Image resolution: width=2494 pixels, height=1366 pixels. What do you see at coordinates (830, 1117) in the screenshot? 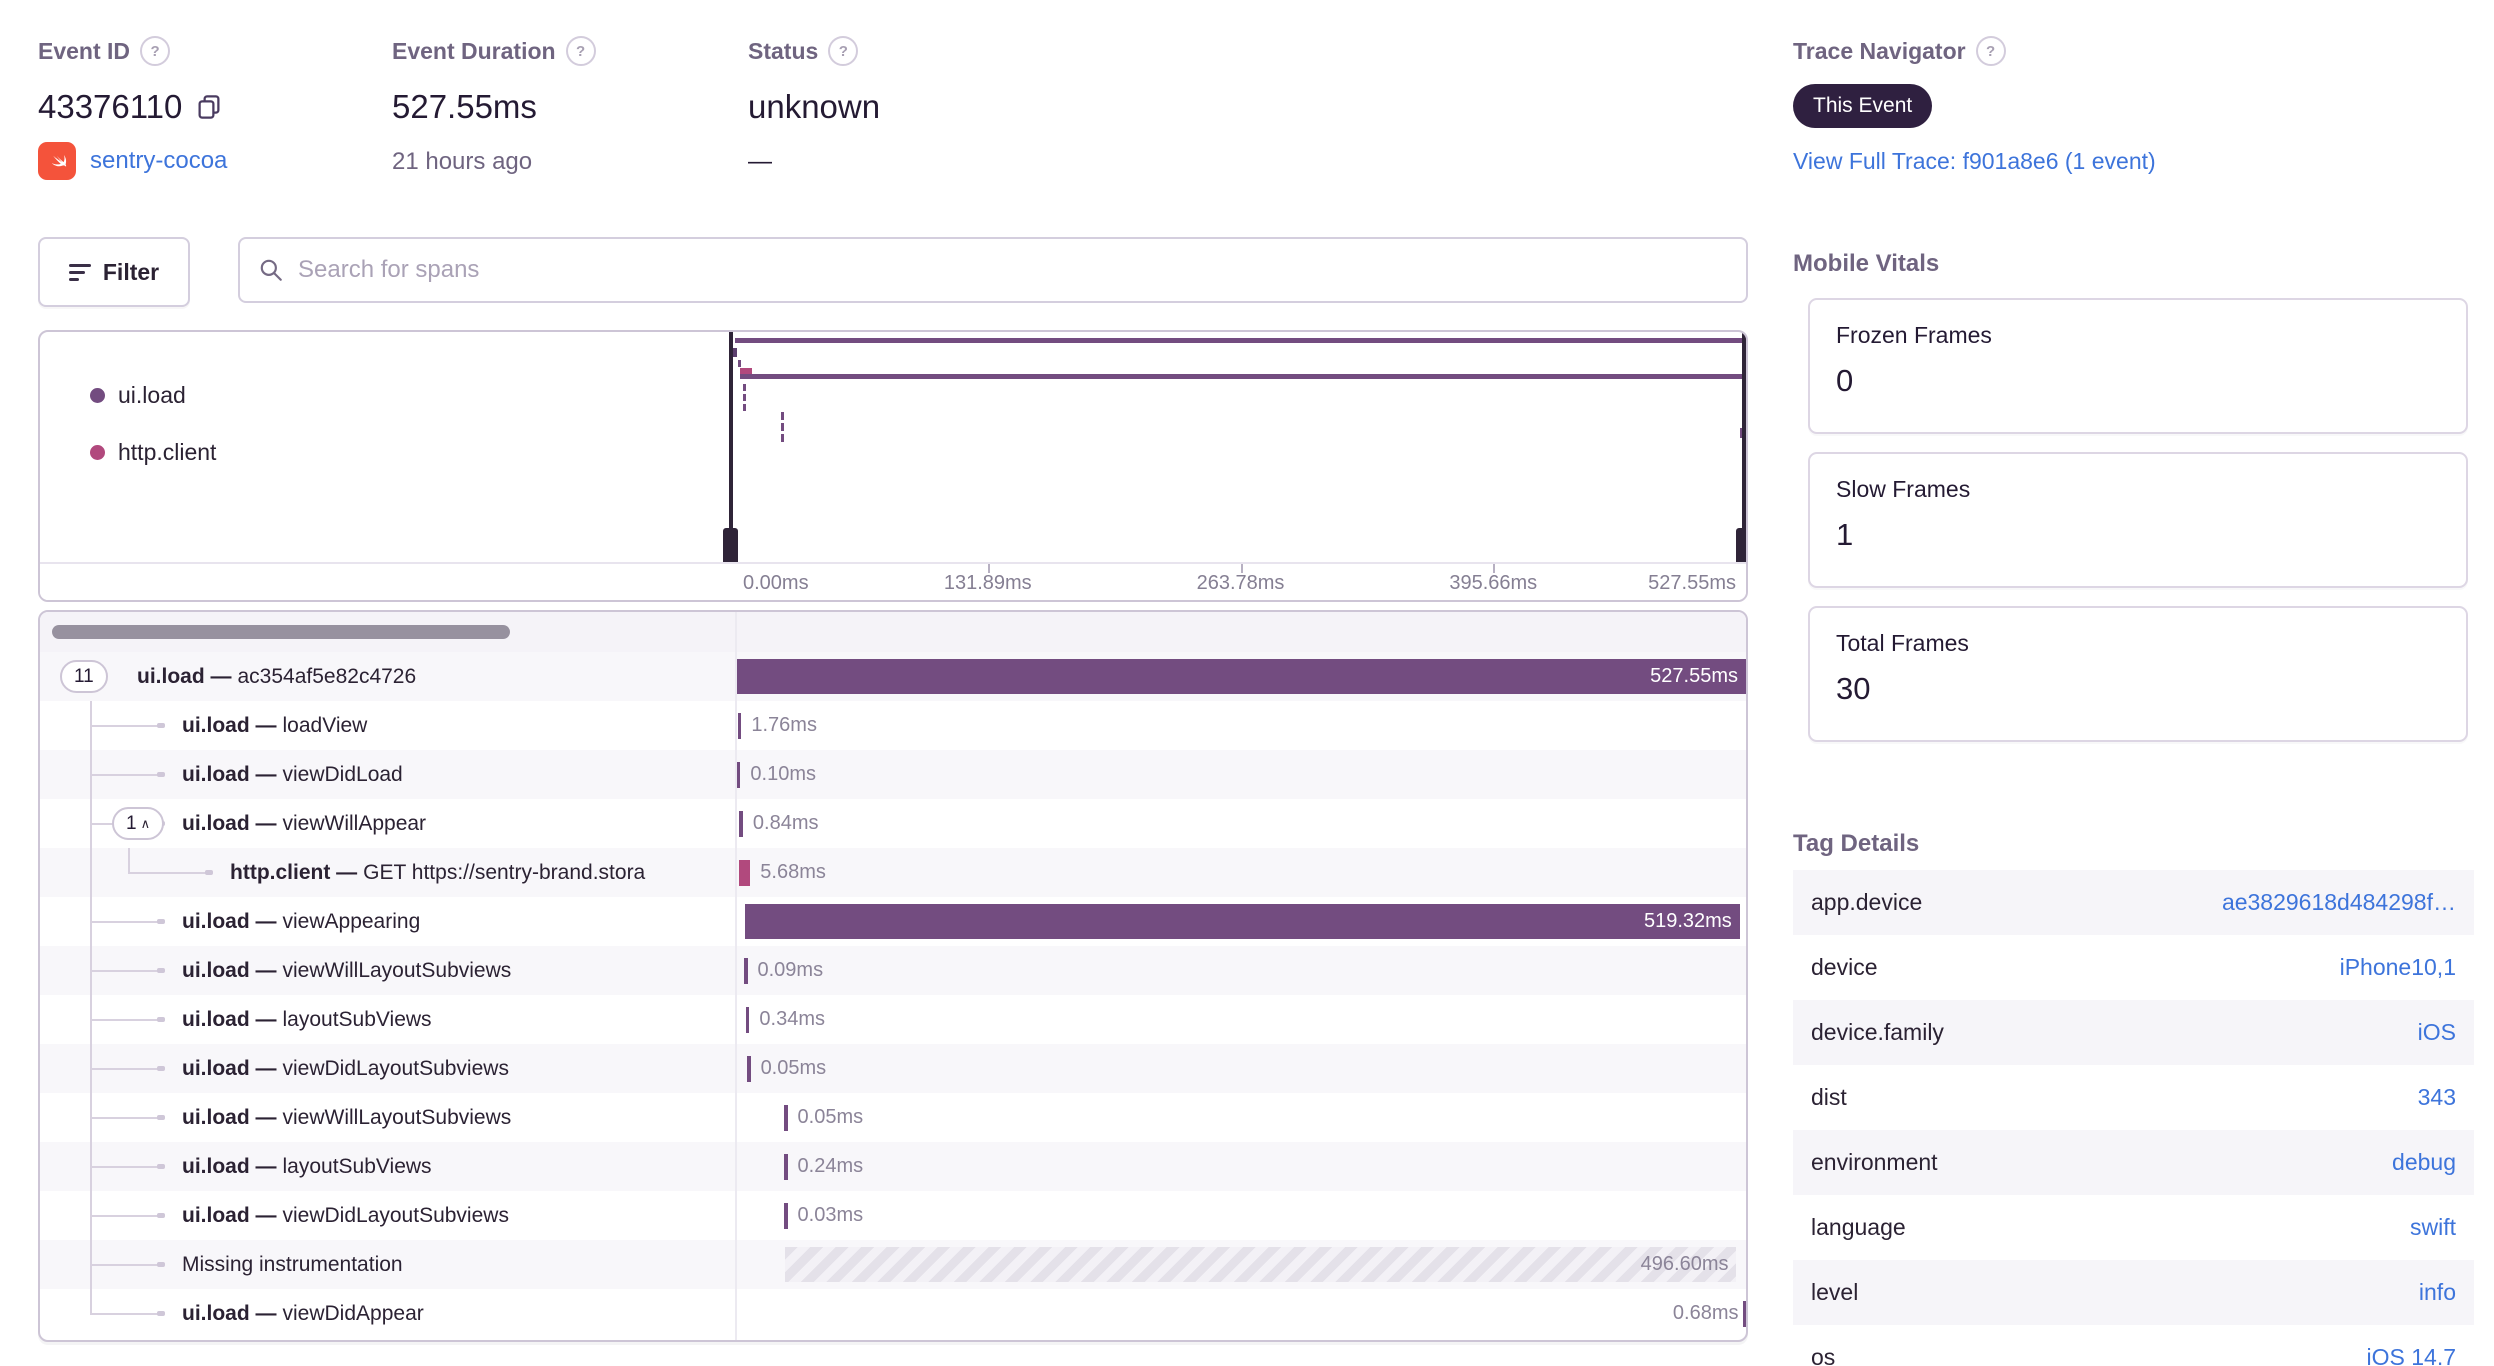
I see `span-duration-label: 0.05ms` at bounding box center [830, 1117].